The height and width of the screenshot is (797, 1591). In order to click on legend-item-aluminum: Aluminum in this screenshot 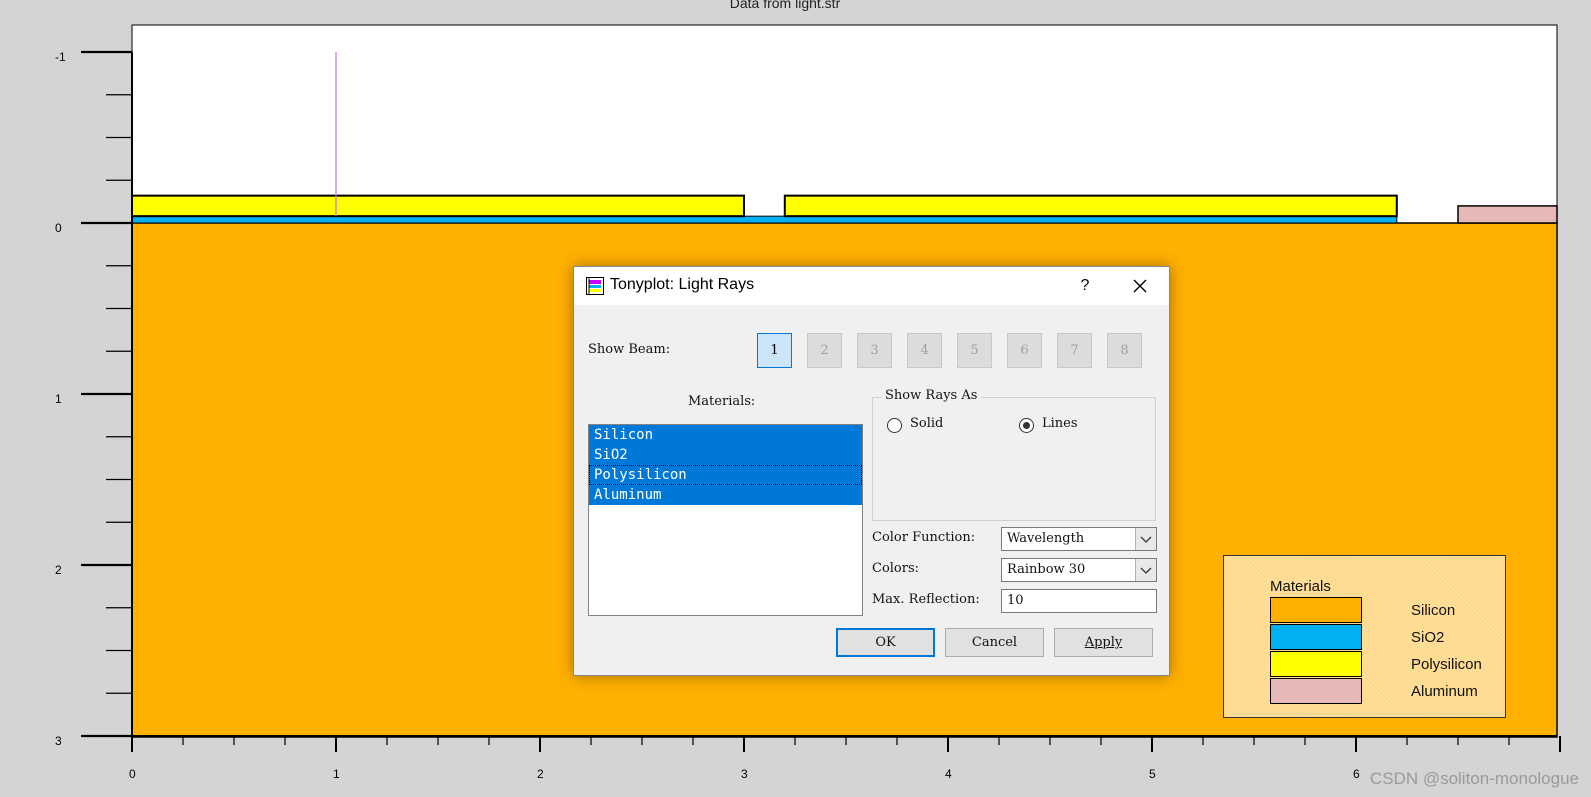, I will do `click(1385, 692)`.